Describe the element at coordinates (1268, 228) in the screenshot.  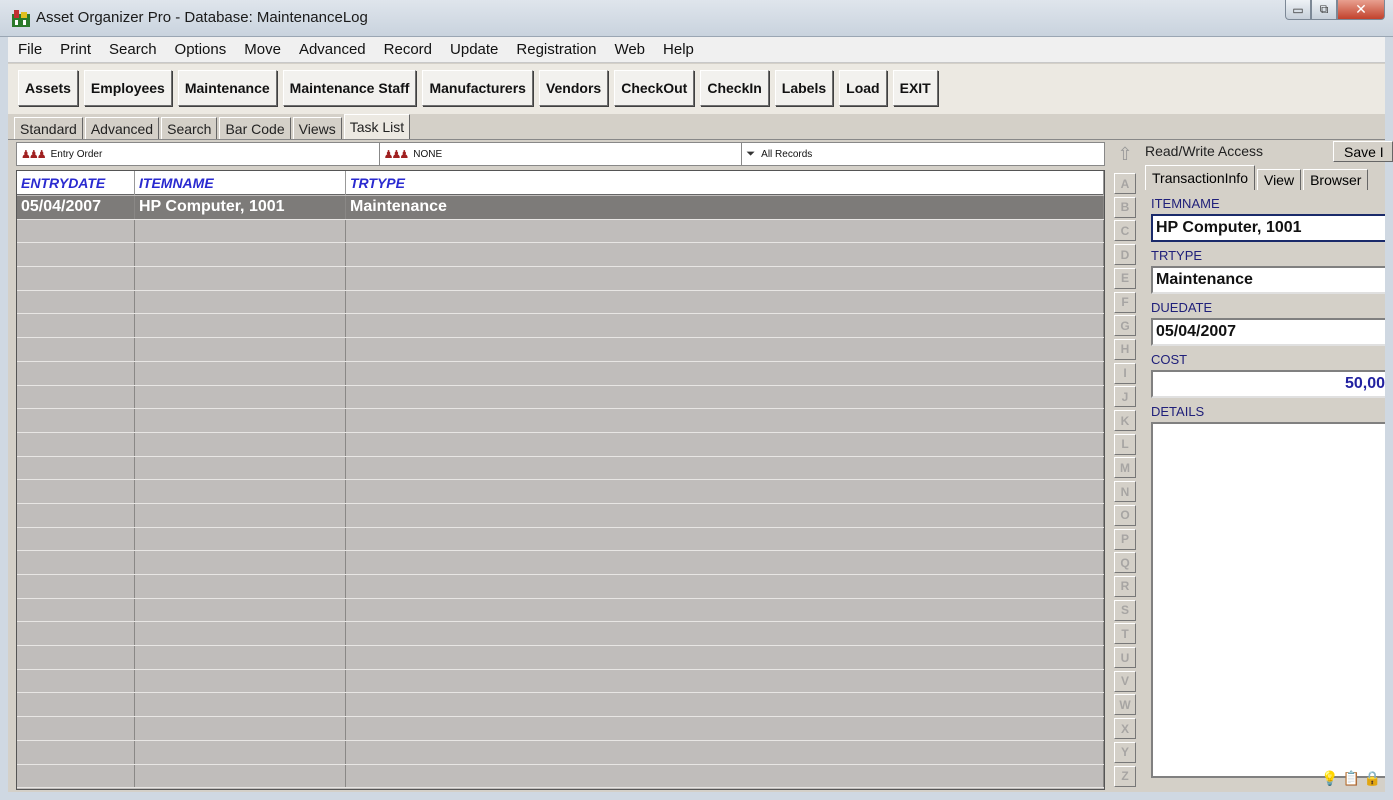
I see `itemname-field: HP Computer, 1001` at that location.